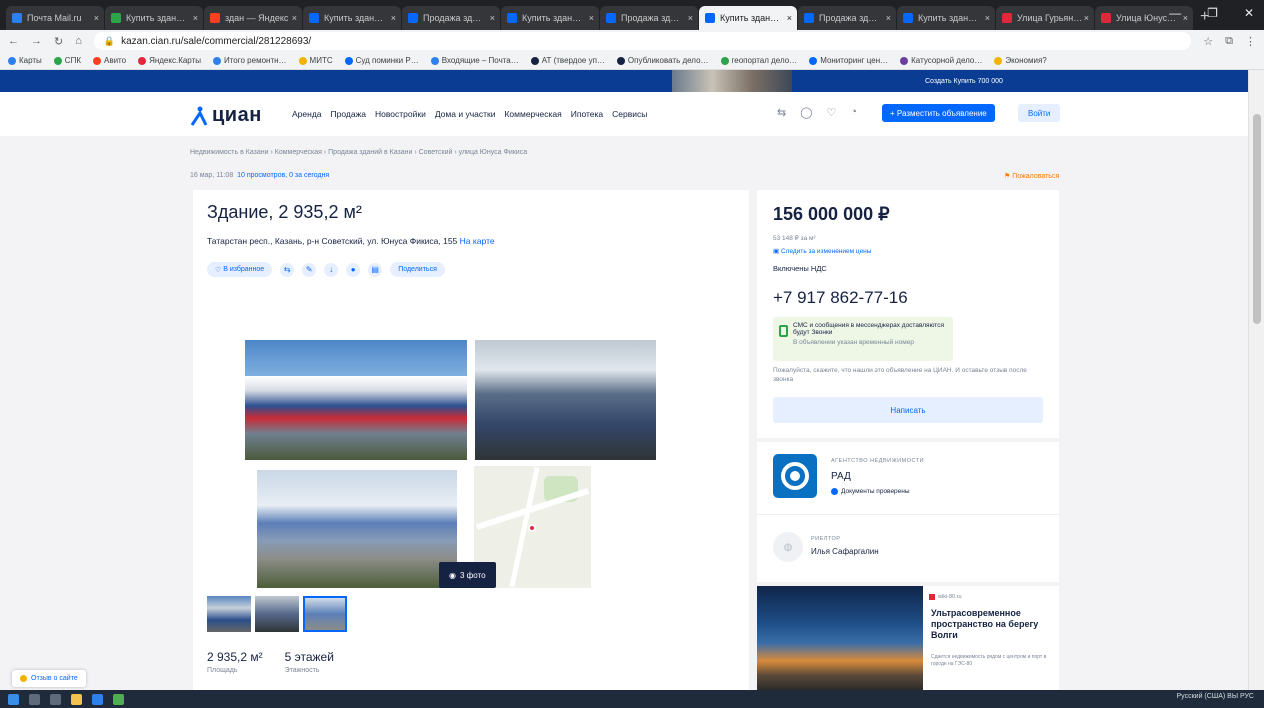  Describe the element at coordinates (998, 60) in the screenshot. I see `bookmark-icon` at that location.